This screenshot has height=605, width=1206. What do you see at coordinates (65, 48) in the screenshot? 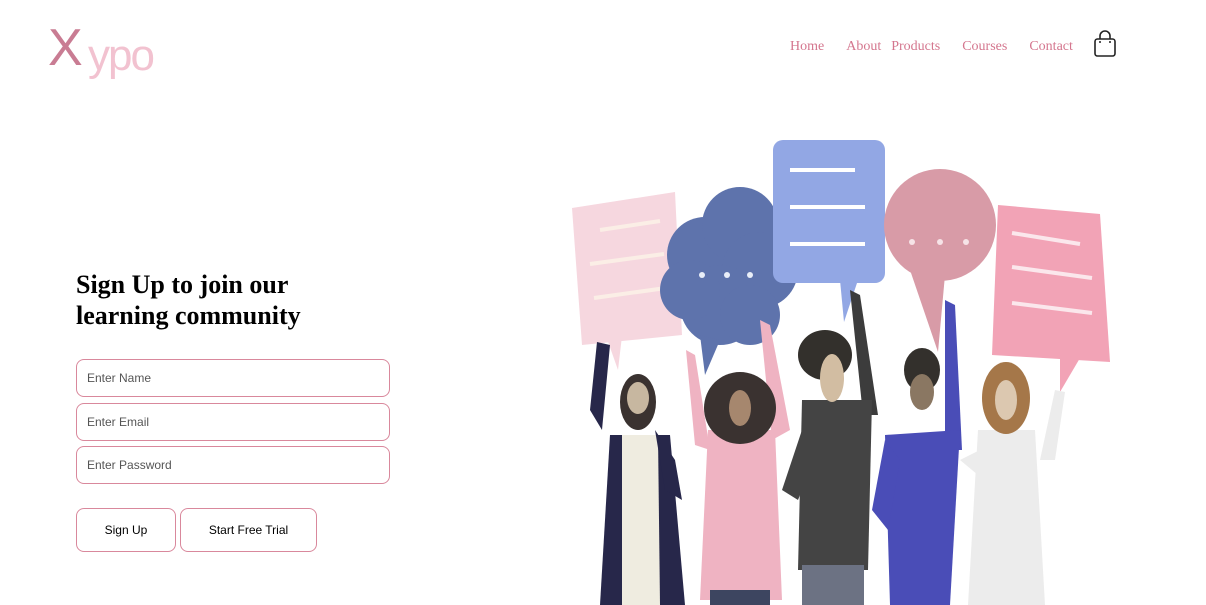
I see `logo-letter-x: X` at bounding box center [65, 48].